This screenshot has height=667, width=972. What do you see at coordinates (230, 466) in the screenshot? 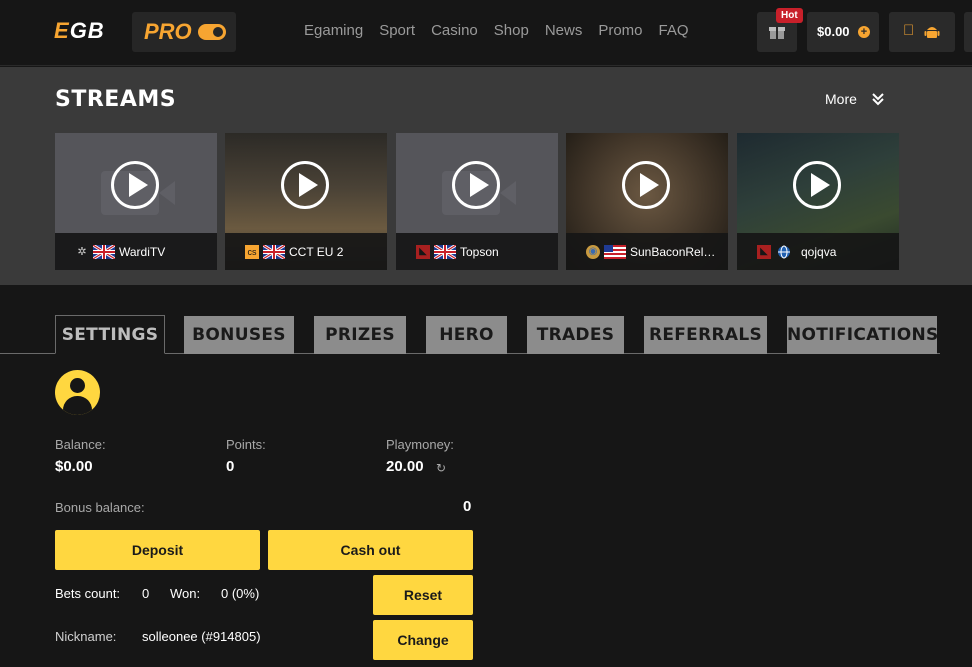
I see `points-value: 0` at bounding box center [230, 466].